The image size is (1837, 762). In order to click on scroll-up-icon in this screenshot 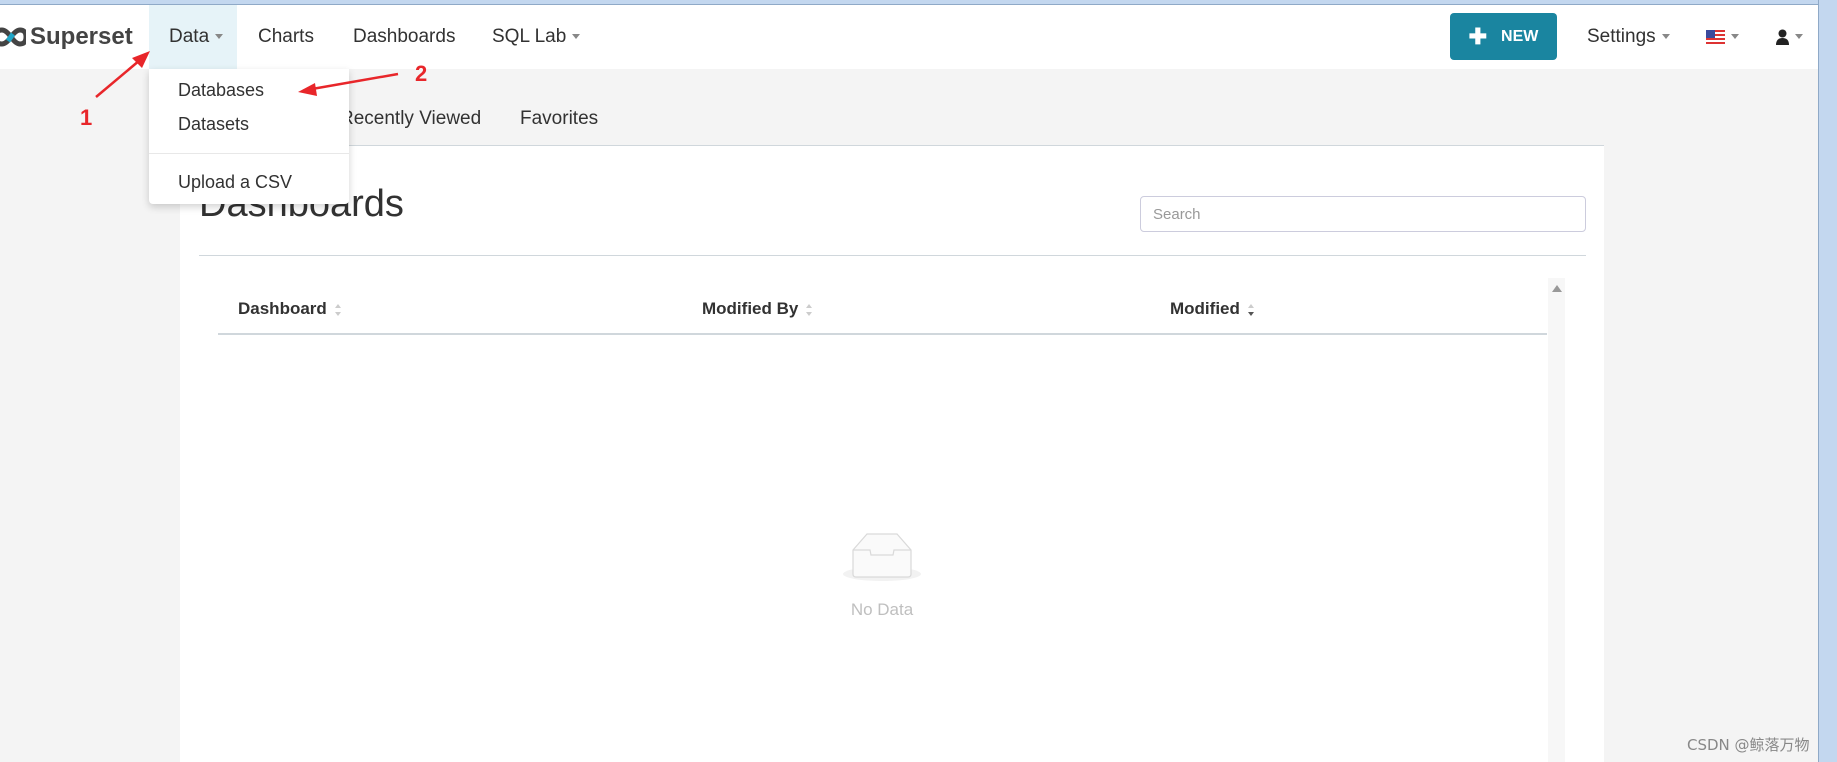, I will do `click(1557, 288)`.